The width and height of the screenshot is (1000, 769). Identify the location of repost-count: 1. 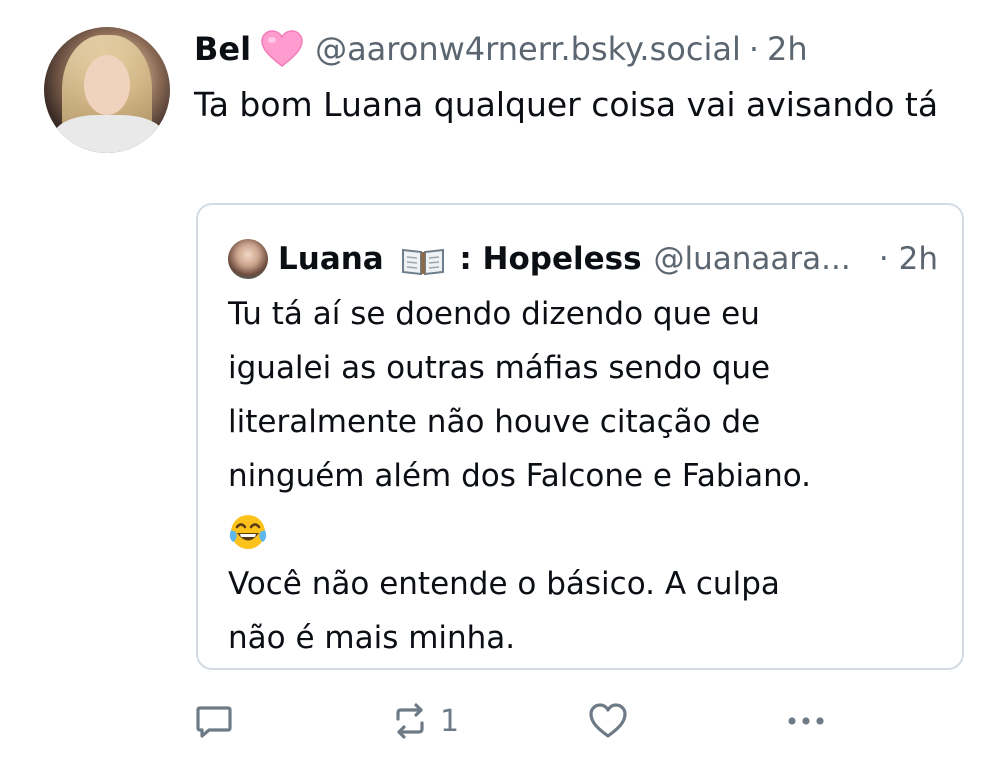
(450, 721).